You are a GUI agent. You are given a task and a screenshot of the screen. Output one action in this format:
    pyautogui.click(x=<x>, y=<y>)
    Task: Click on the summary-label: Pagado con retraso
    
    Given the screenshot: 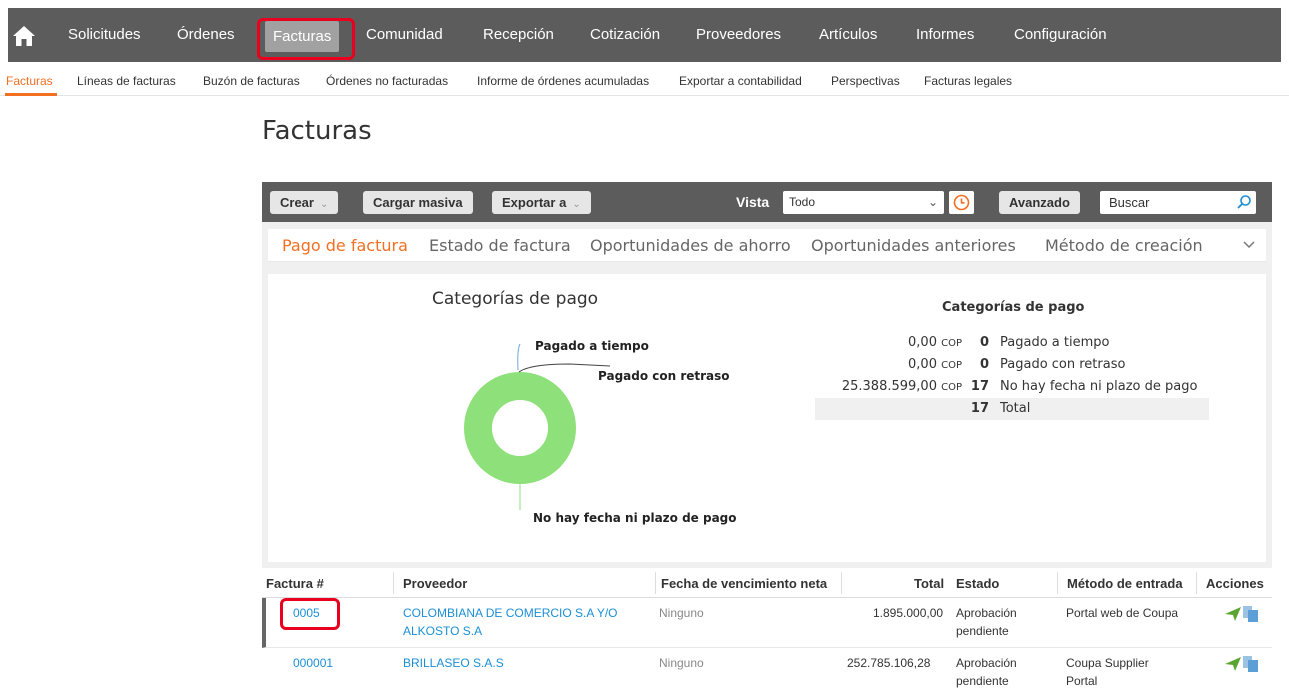 What is the action you would take?
    pyautogui.click(x=1063, y=364)
    